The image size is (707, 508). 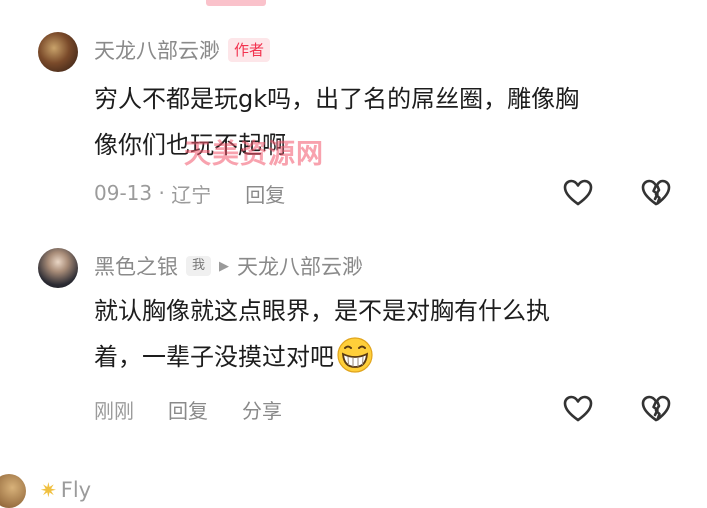 I want to click on comment-header: ✷ Fly, so click(x=65, y=490).